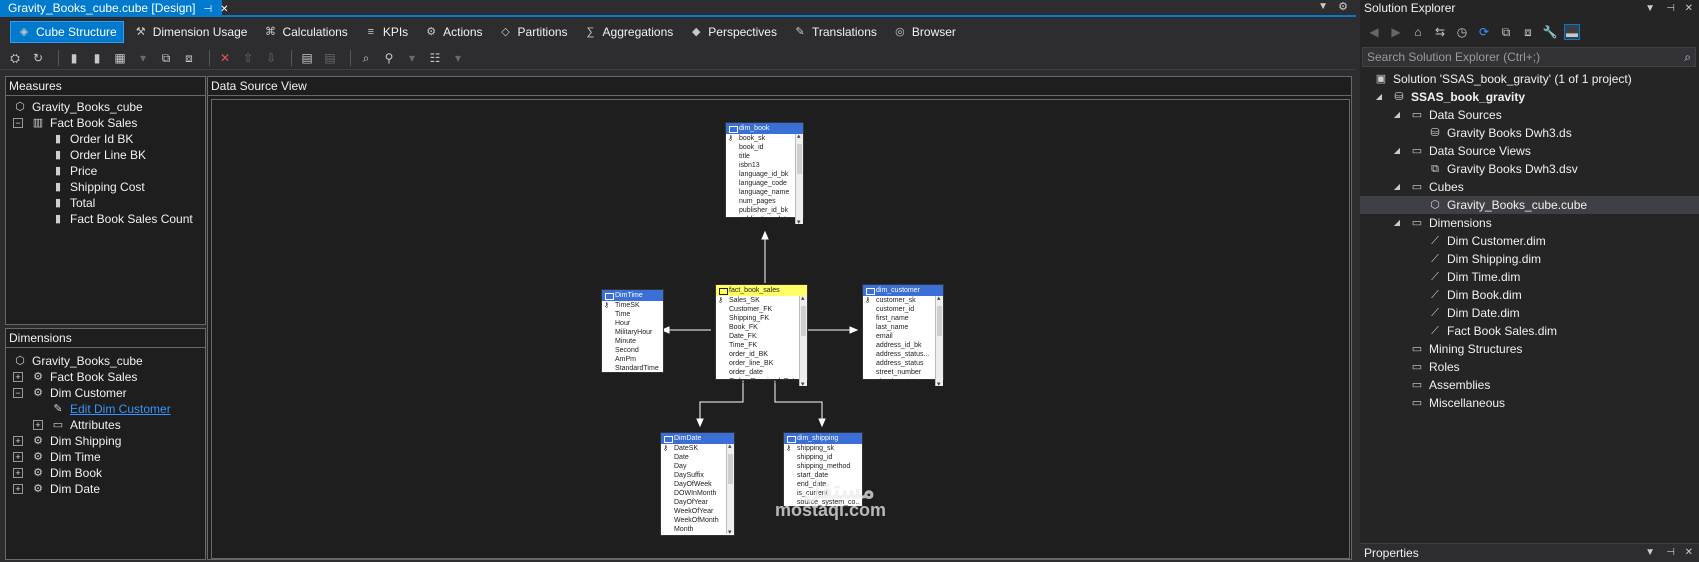 The height and width of the screenshot is (562, 1699). What do you see at coordinates (1462, 32) in the screenshot?
I see `pending-changes-icon: ◷` at bounding box center [1462, 32].